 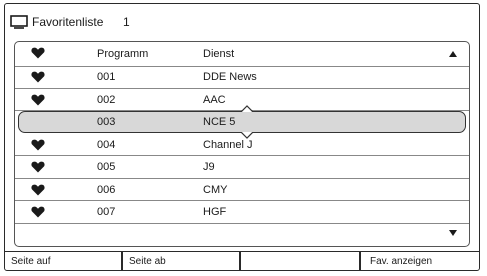 What do you see at coordinates (209, 167) in the screenshot?
I see `service-name: J9` at bounding box center [209, 167].